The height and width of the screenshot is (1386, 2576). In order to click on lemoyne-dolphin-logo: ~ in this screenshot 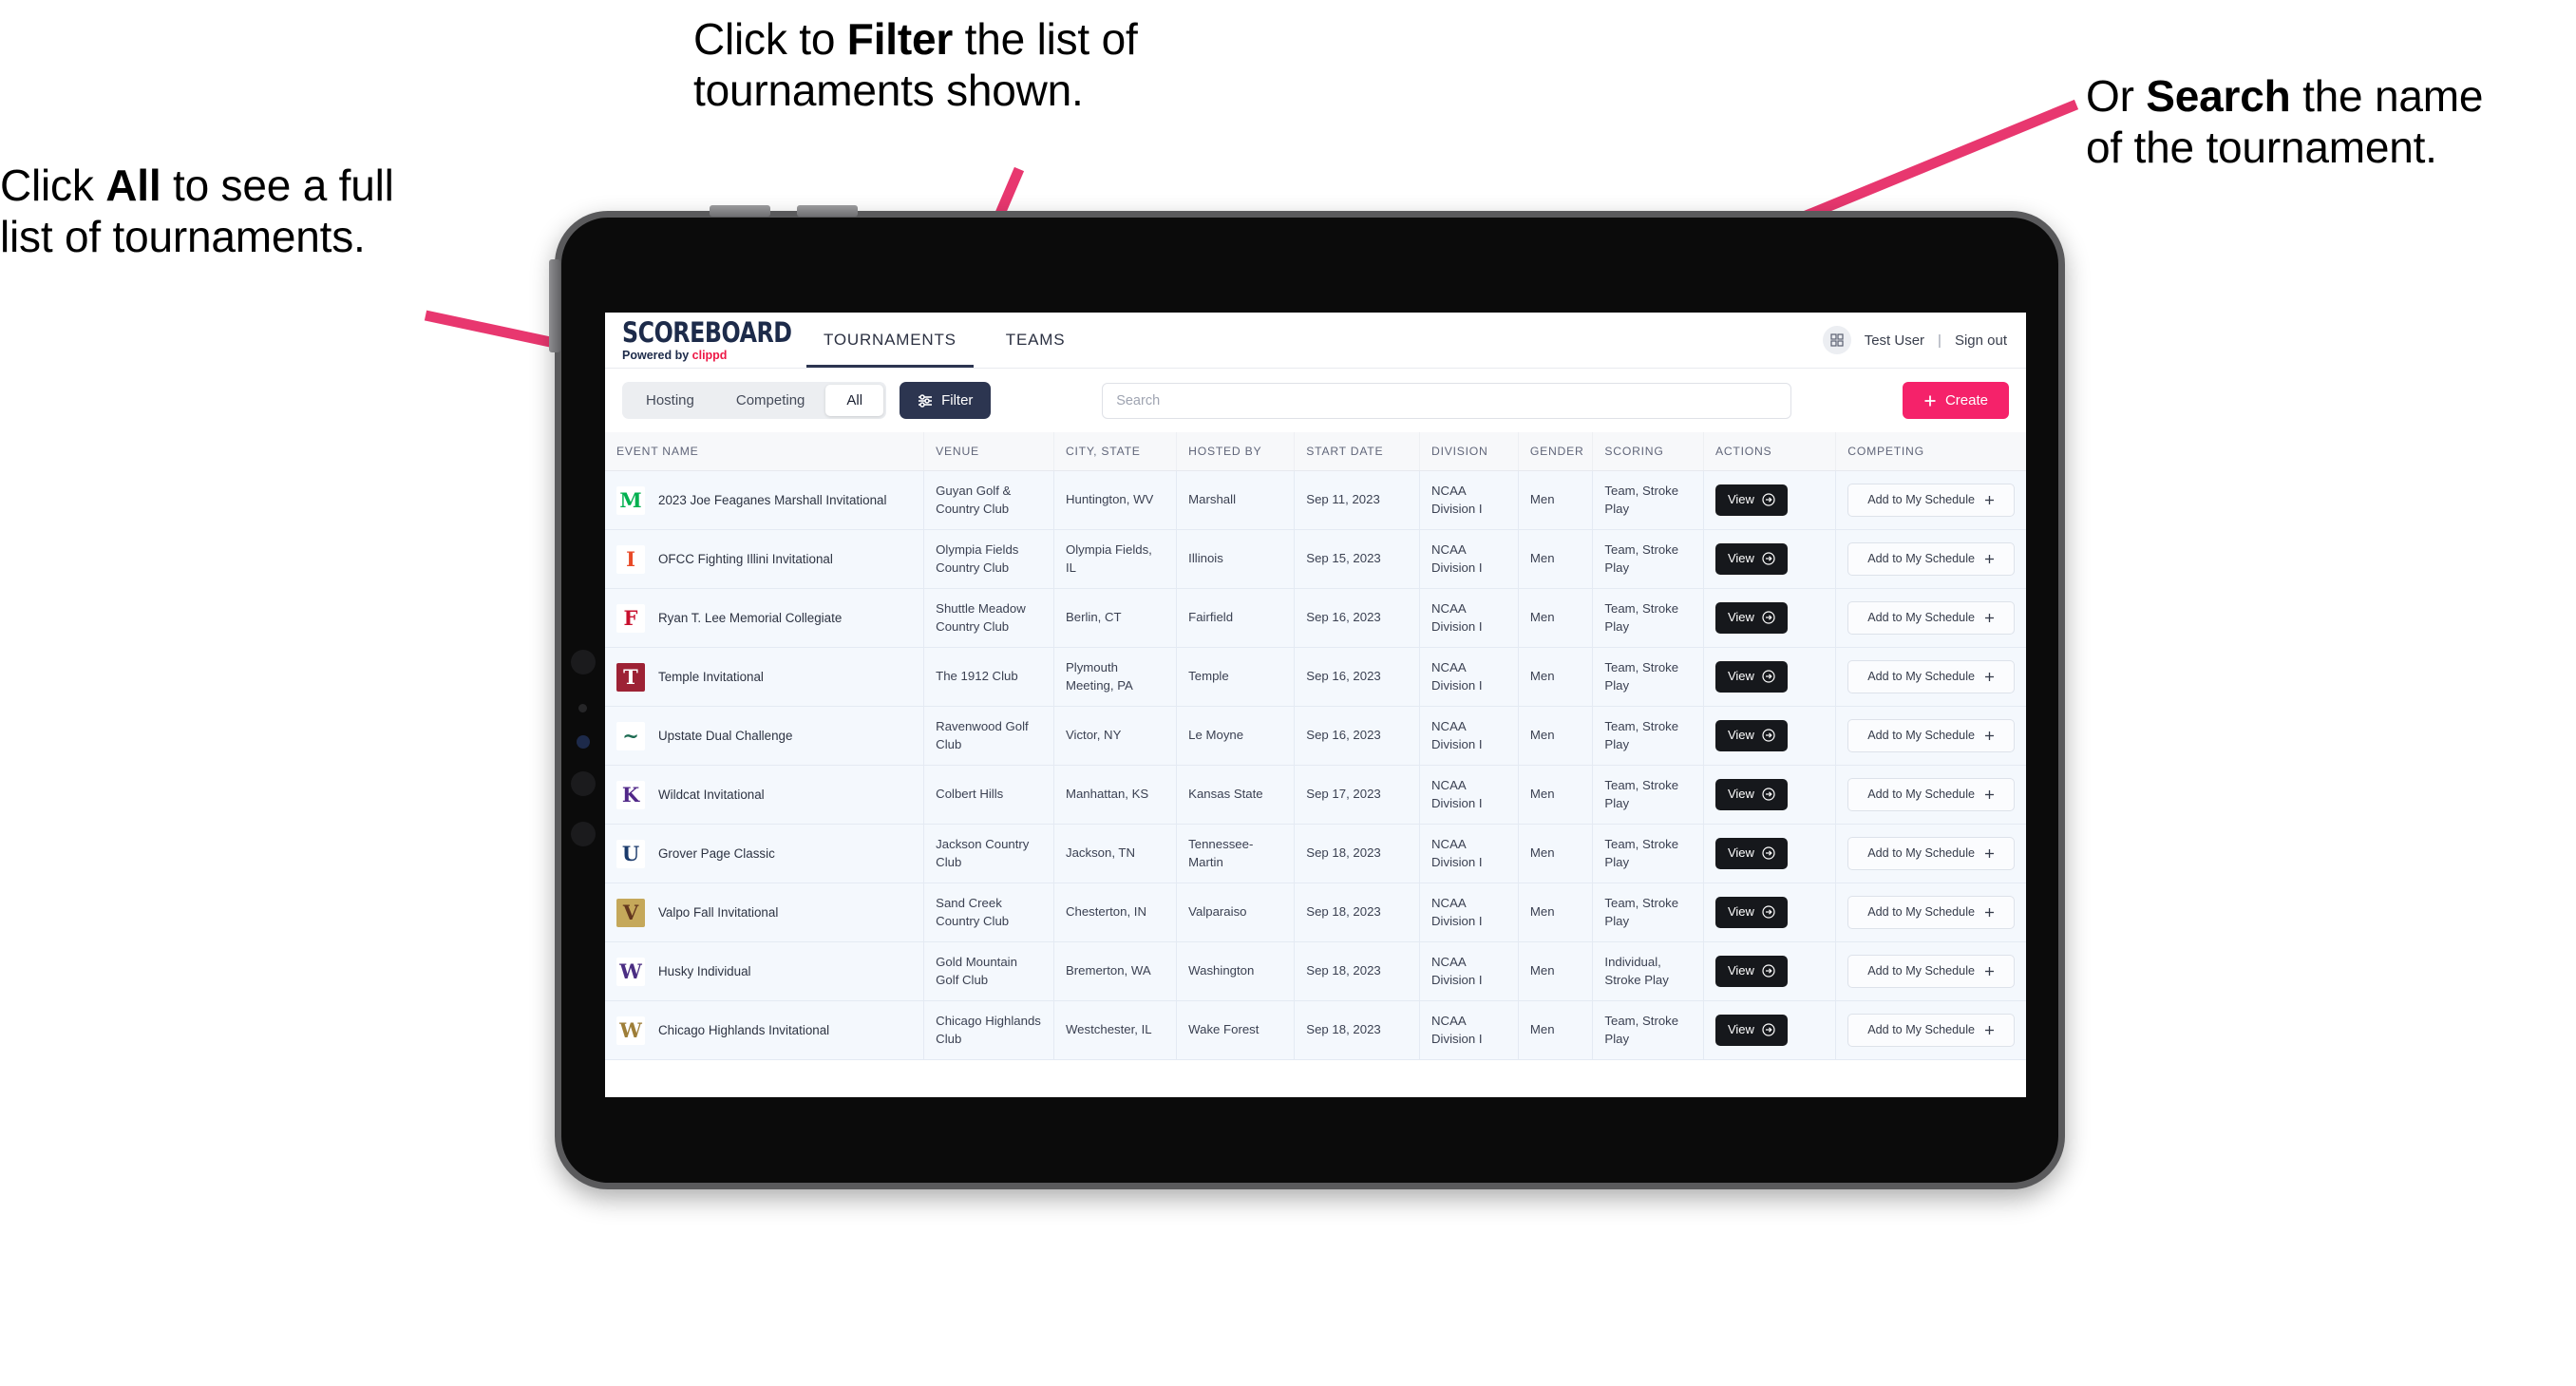, I will do `click(630, 735)`.